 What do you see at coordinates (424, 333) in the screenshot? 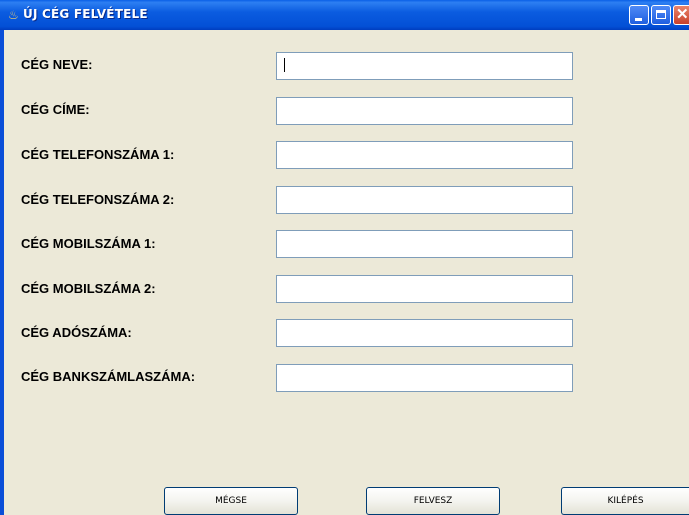
I see `company-tax-number-input` at bounding box center [424, 333].